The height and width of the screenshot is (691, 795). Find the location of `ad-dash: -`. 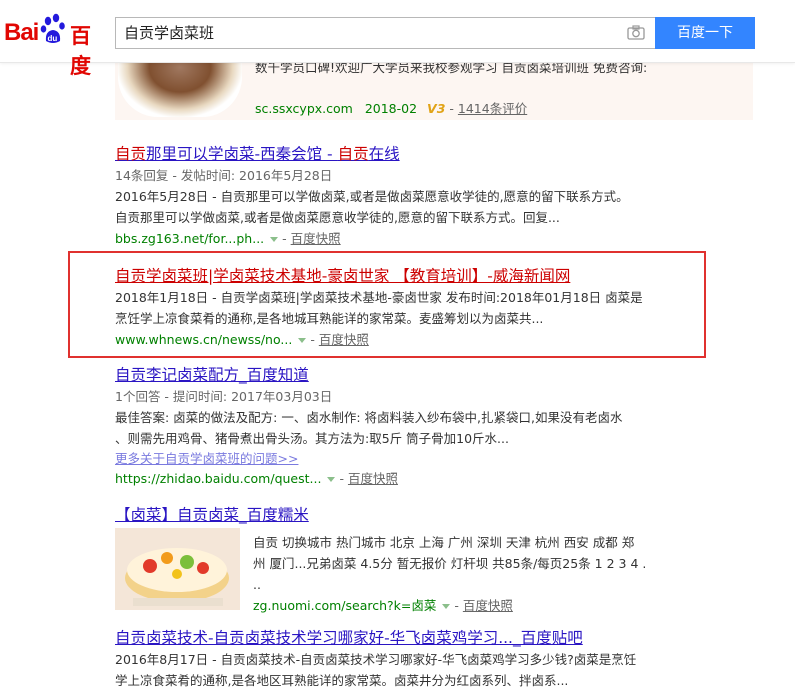

ad-dash: - is located at coordinates (451, 108).